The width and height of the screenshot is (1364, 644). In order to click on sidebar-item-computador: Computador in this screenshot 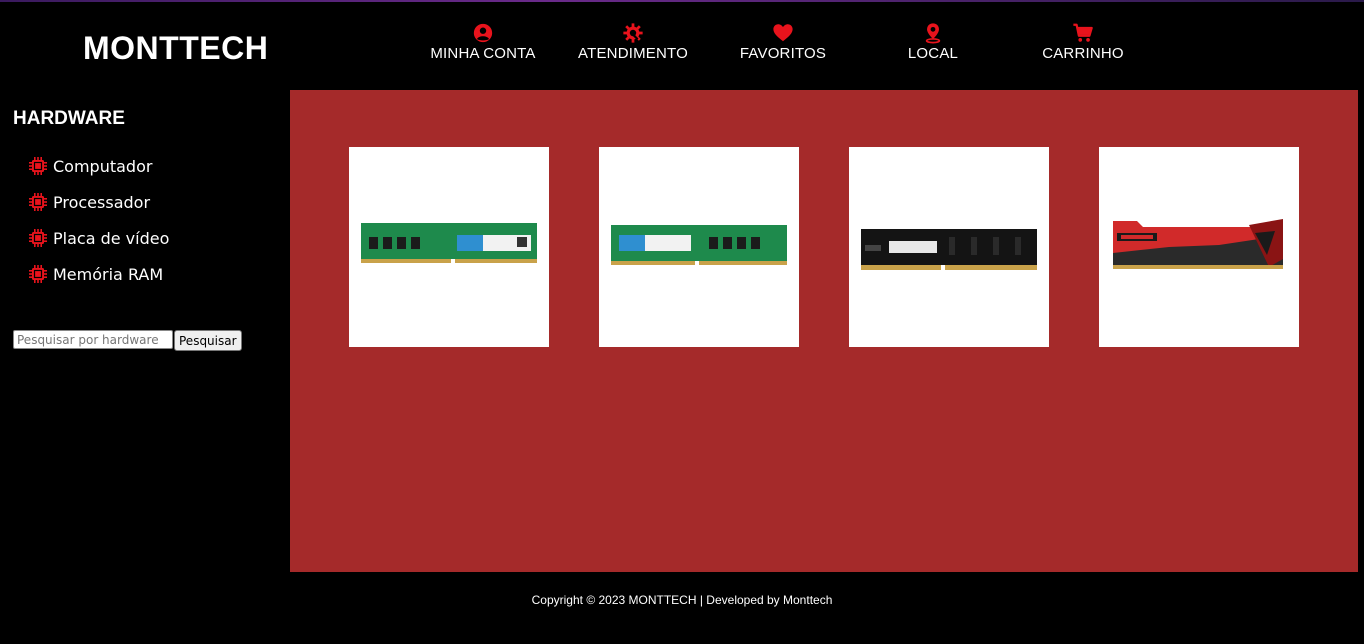, I will do `click(98, 166)`.